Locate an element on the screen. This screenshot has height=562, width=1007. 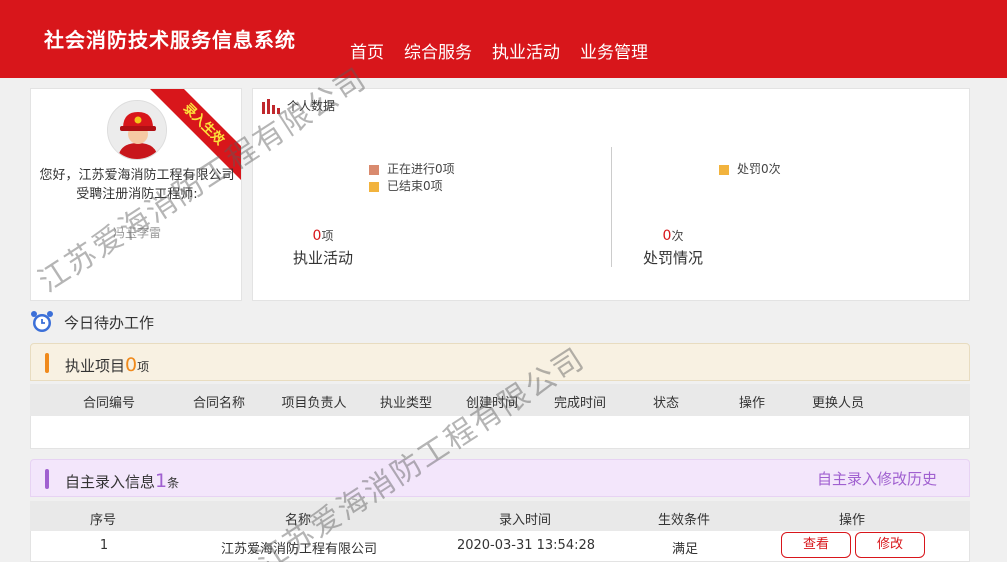
col-action: 操作 is located at coordinates (751, 403).